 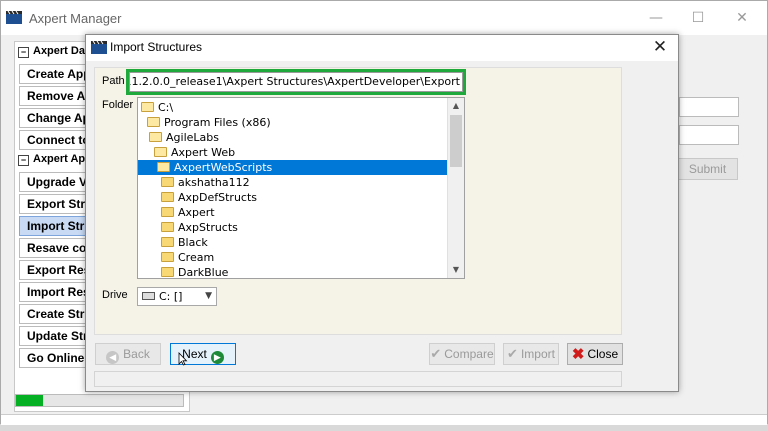 I want to click on path-label: Path, so click(x=113, y=81).